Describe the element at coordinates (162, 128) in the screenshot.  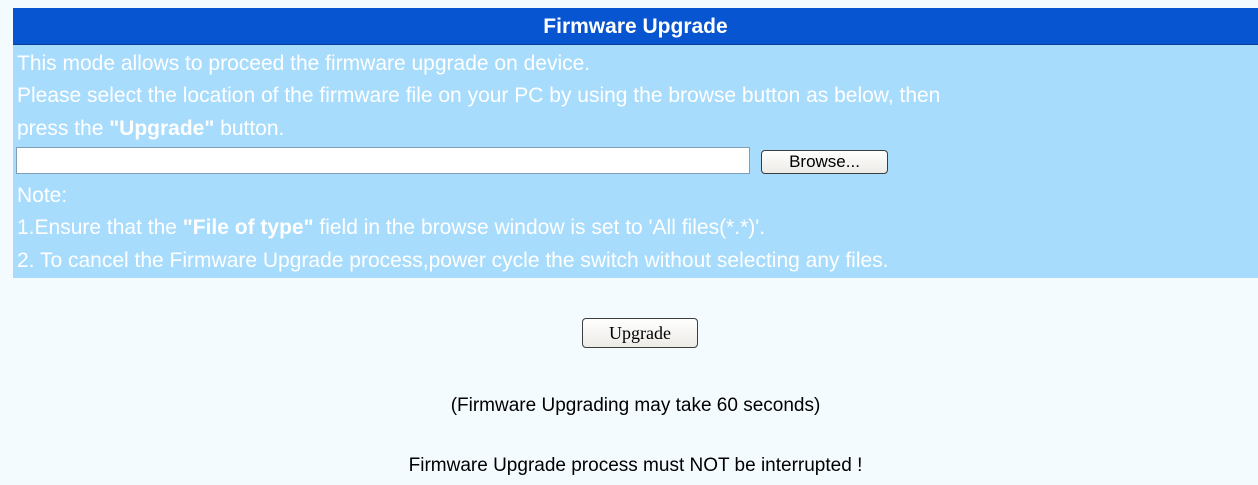
I see `line3-upgrade-emphasis: "Upgrade"` at that location.